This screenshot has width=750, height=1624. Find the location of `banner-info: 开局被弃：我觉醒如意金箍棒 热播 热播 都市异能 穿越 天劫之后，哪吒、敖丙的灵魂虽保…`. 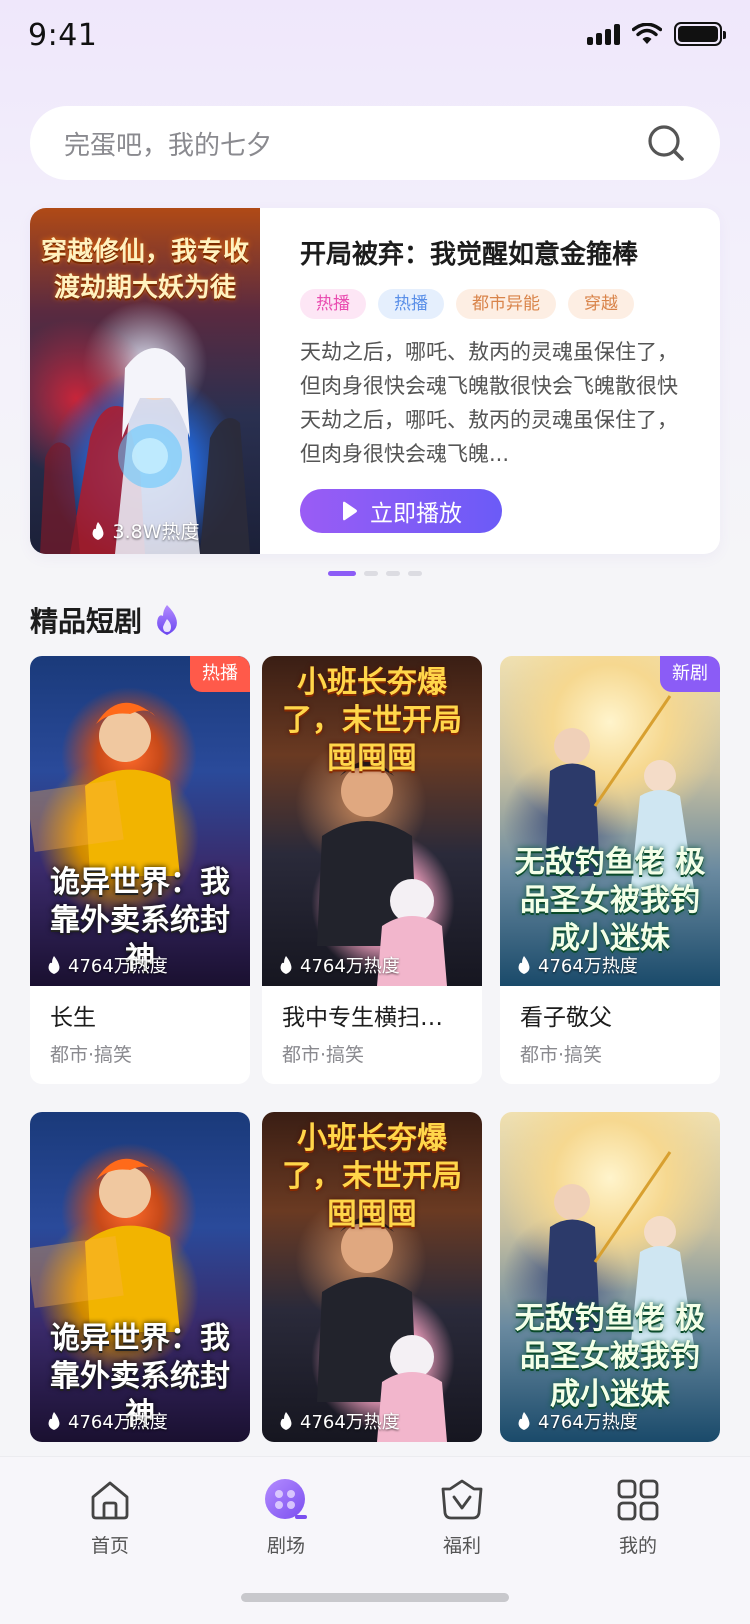

banner-info: 开局被弃：我觉醒如意金箍棒 热播 热播 都市异能 穿越 天劫之后，哪吒、敖丙的灵魂虽保… is located at coordinates (495, 383).